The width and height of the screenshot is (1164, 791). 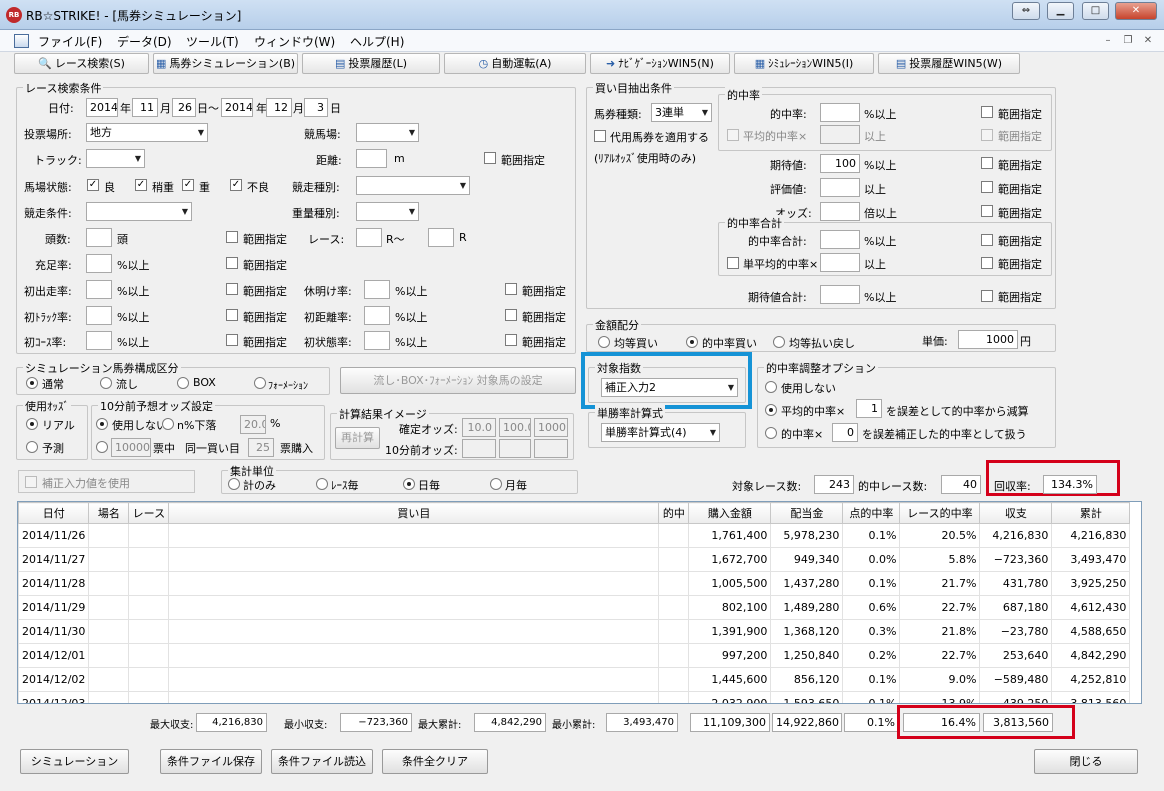 I want to click on race-to-input, so click(x=441, y=237).